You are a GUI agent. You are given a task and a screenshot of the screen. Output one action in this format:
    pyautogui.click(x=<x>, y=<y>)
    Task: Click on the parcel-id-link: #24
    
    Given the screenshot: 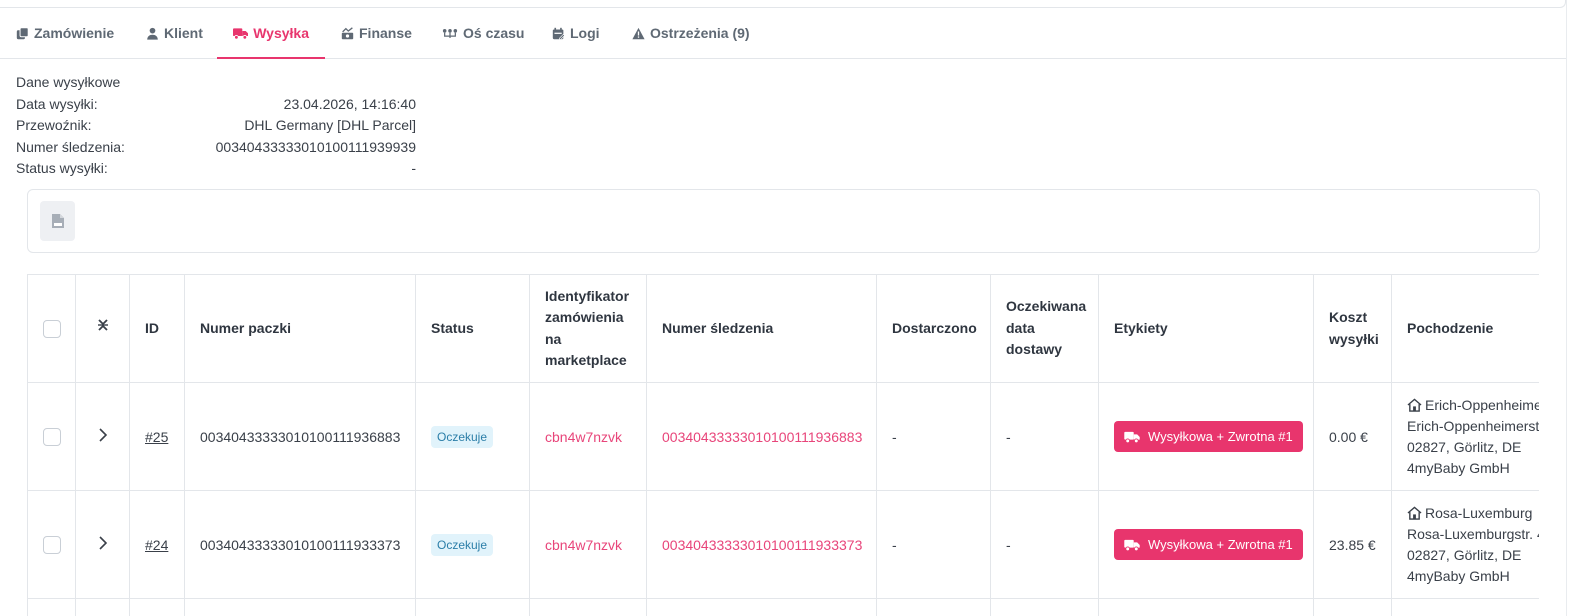 What is the action you would take?
    pyautogui.click(x=156, y=545)
    